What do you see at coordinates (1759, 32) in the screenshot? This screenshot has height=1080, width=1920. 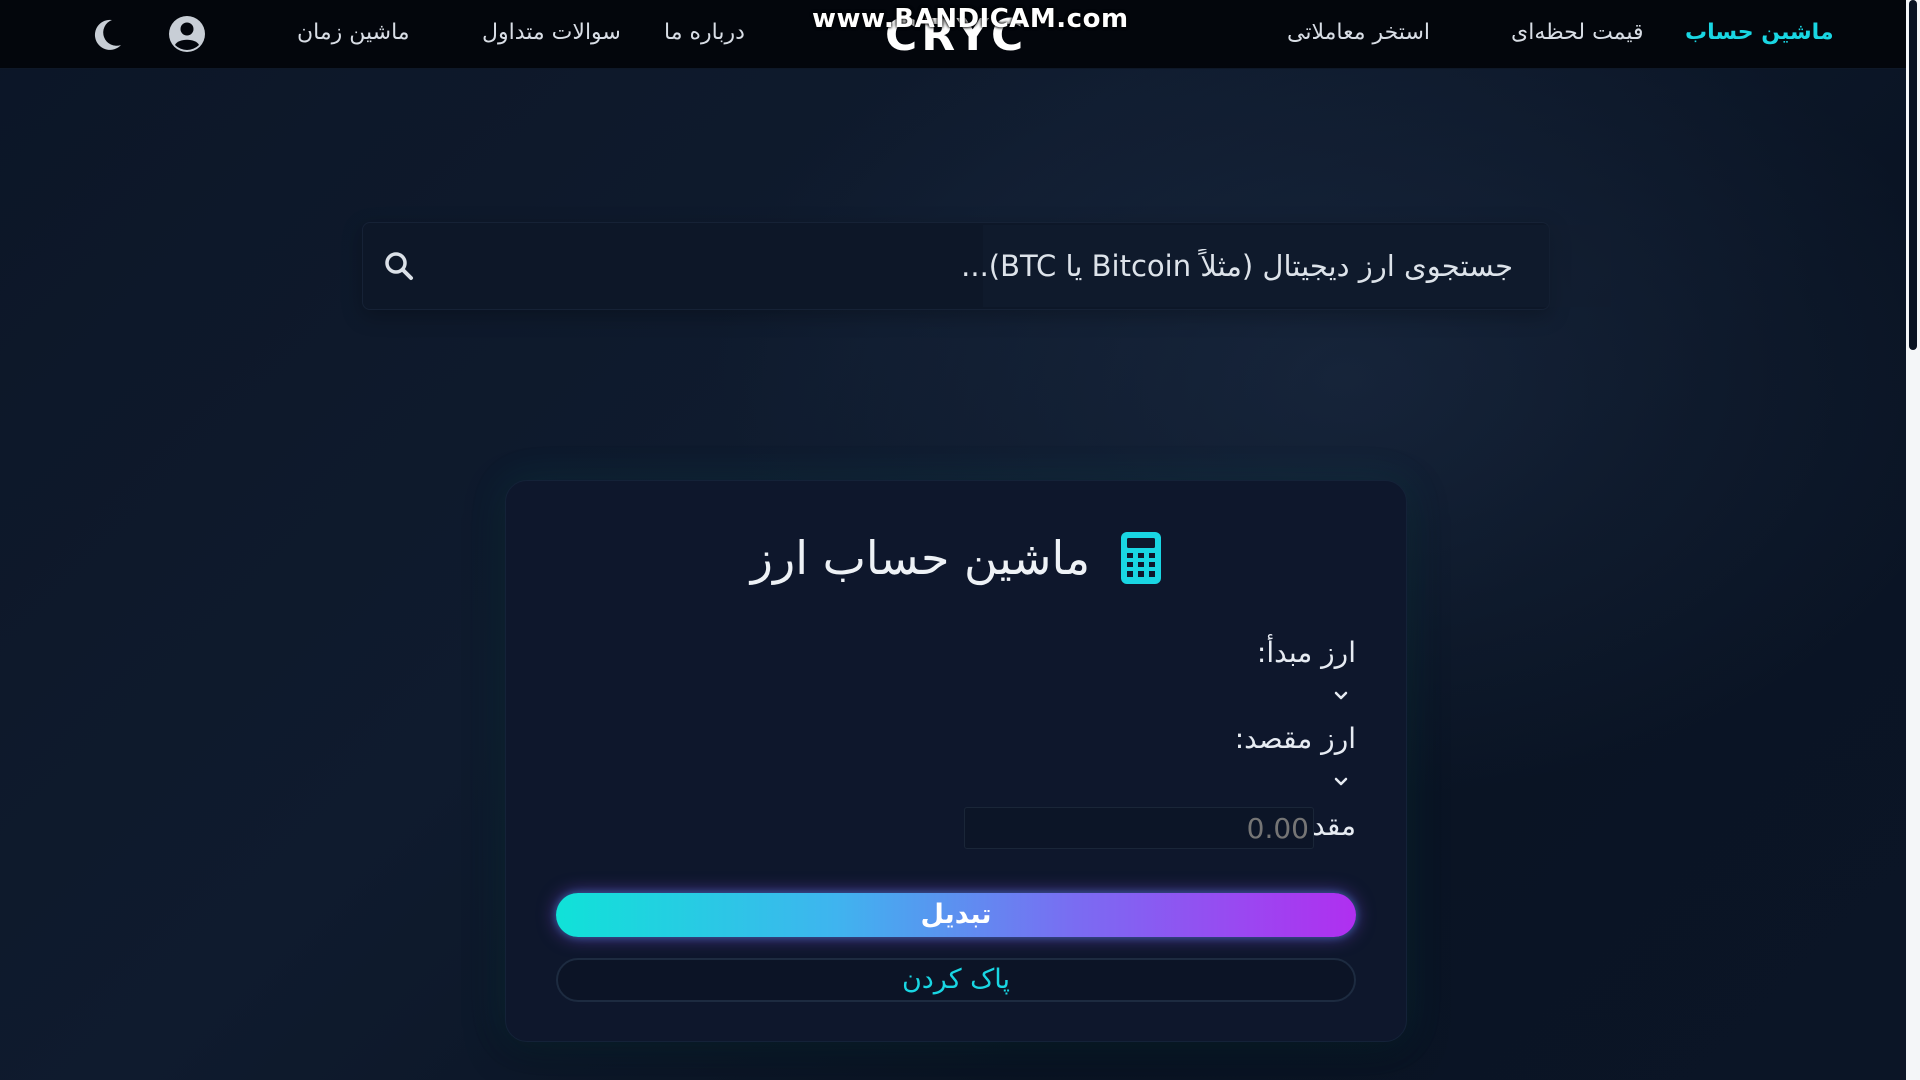 I see `nav-item-calculator: ماشین حساب` at bounding box center [1759, 32].